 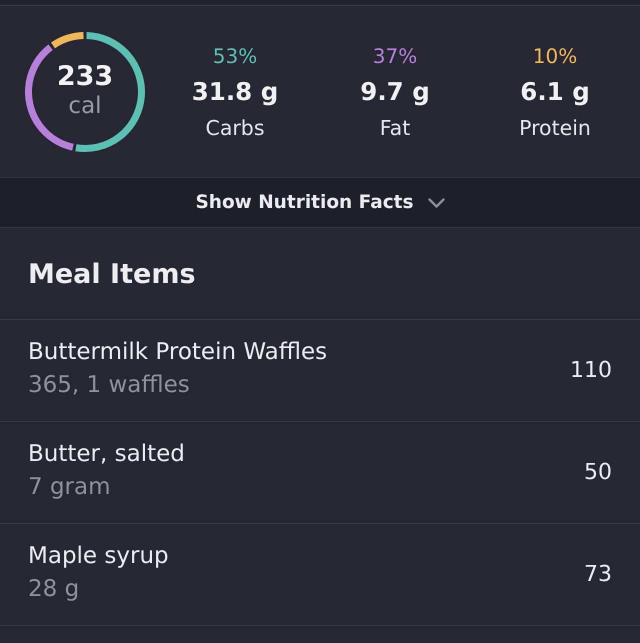 What do you see at coordinates (555, 56) in the screenshot?
I see `macro-percent: 10%` at bounding box center [555, 56].